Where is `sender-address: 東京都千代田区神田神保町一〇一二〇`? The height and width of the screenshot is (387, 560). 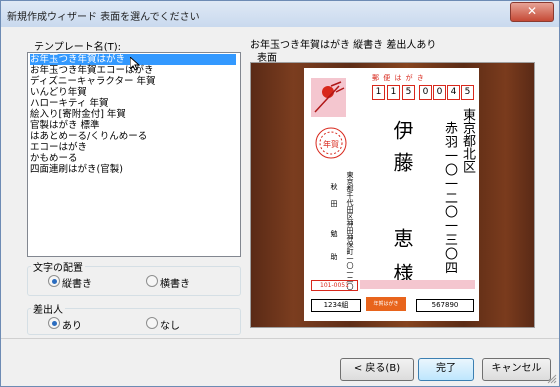
sender-address: 東京都千代田区神田神保町一〇一二〇 is located at coordinates (350, 230).